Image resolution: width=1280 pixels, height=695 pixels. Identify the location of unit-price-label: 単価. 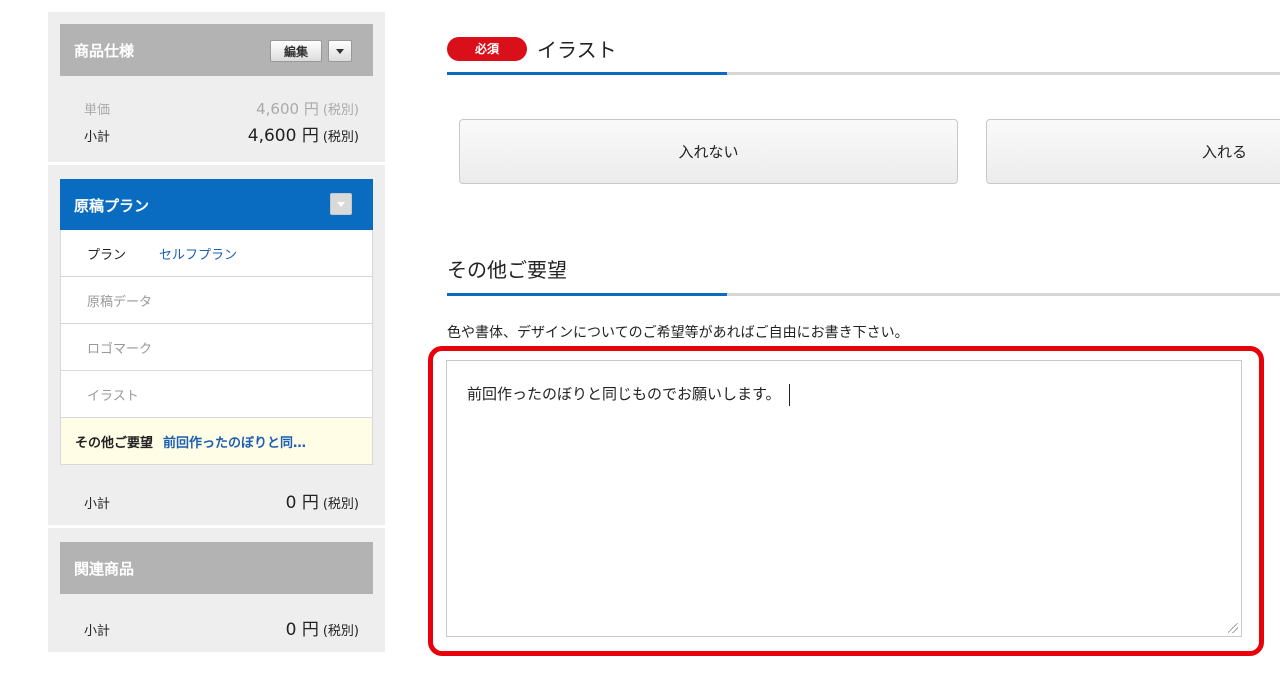
(97, 110).